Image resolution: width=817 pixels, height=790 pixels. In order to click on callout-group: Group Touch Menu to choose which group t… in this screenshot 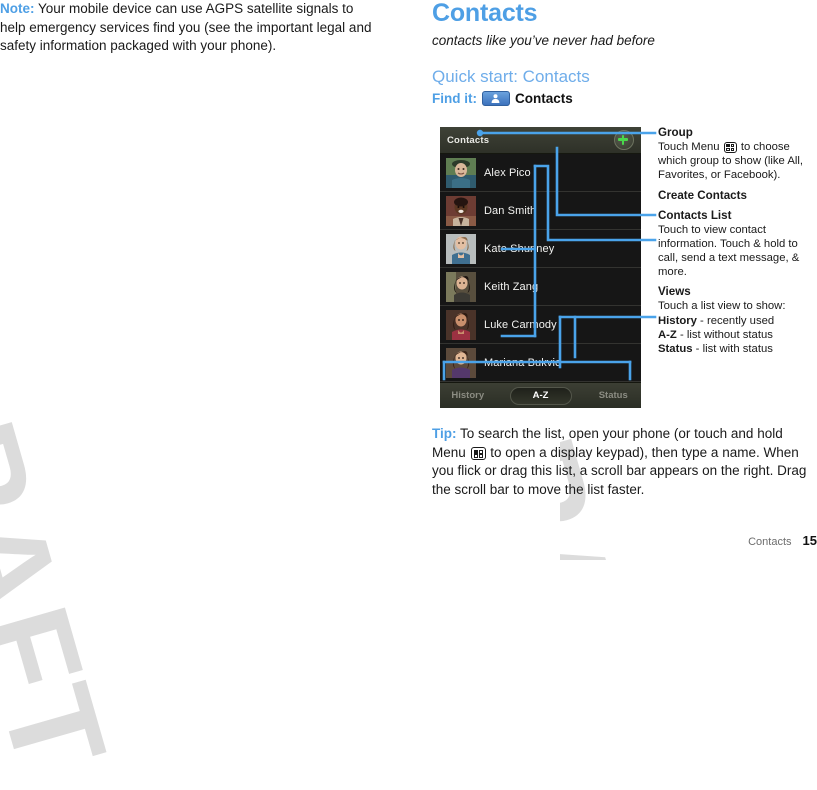, I will do `click(737, 154)`.